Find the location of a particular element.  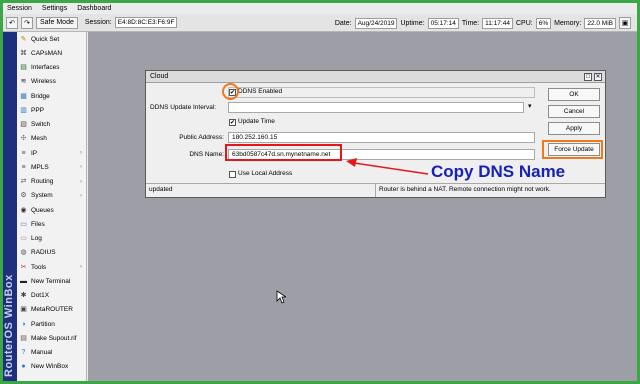

sidebar-item-routing: ⇄ Routing › is located at coordinates (51, 182).